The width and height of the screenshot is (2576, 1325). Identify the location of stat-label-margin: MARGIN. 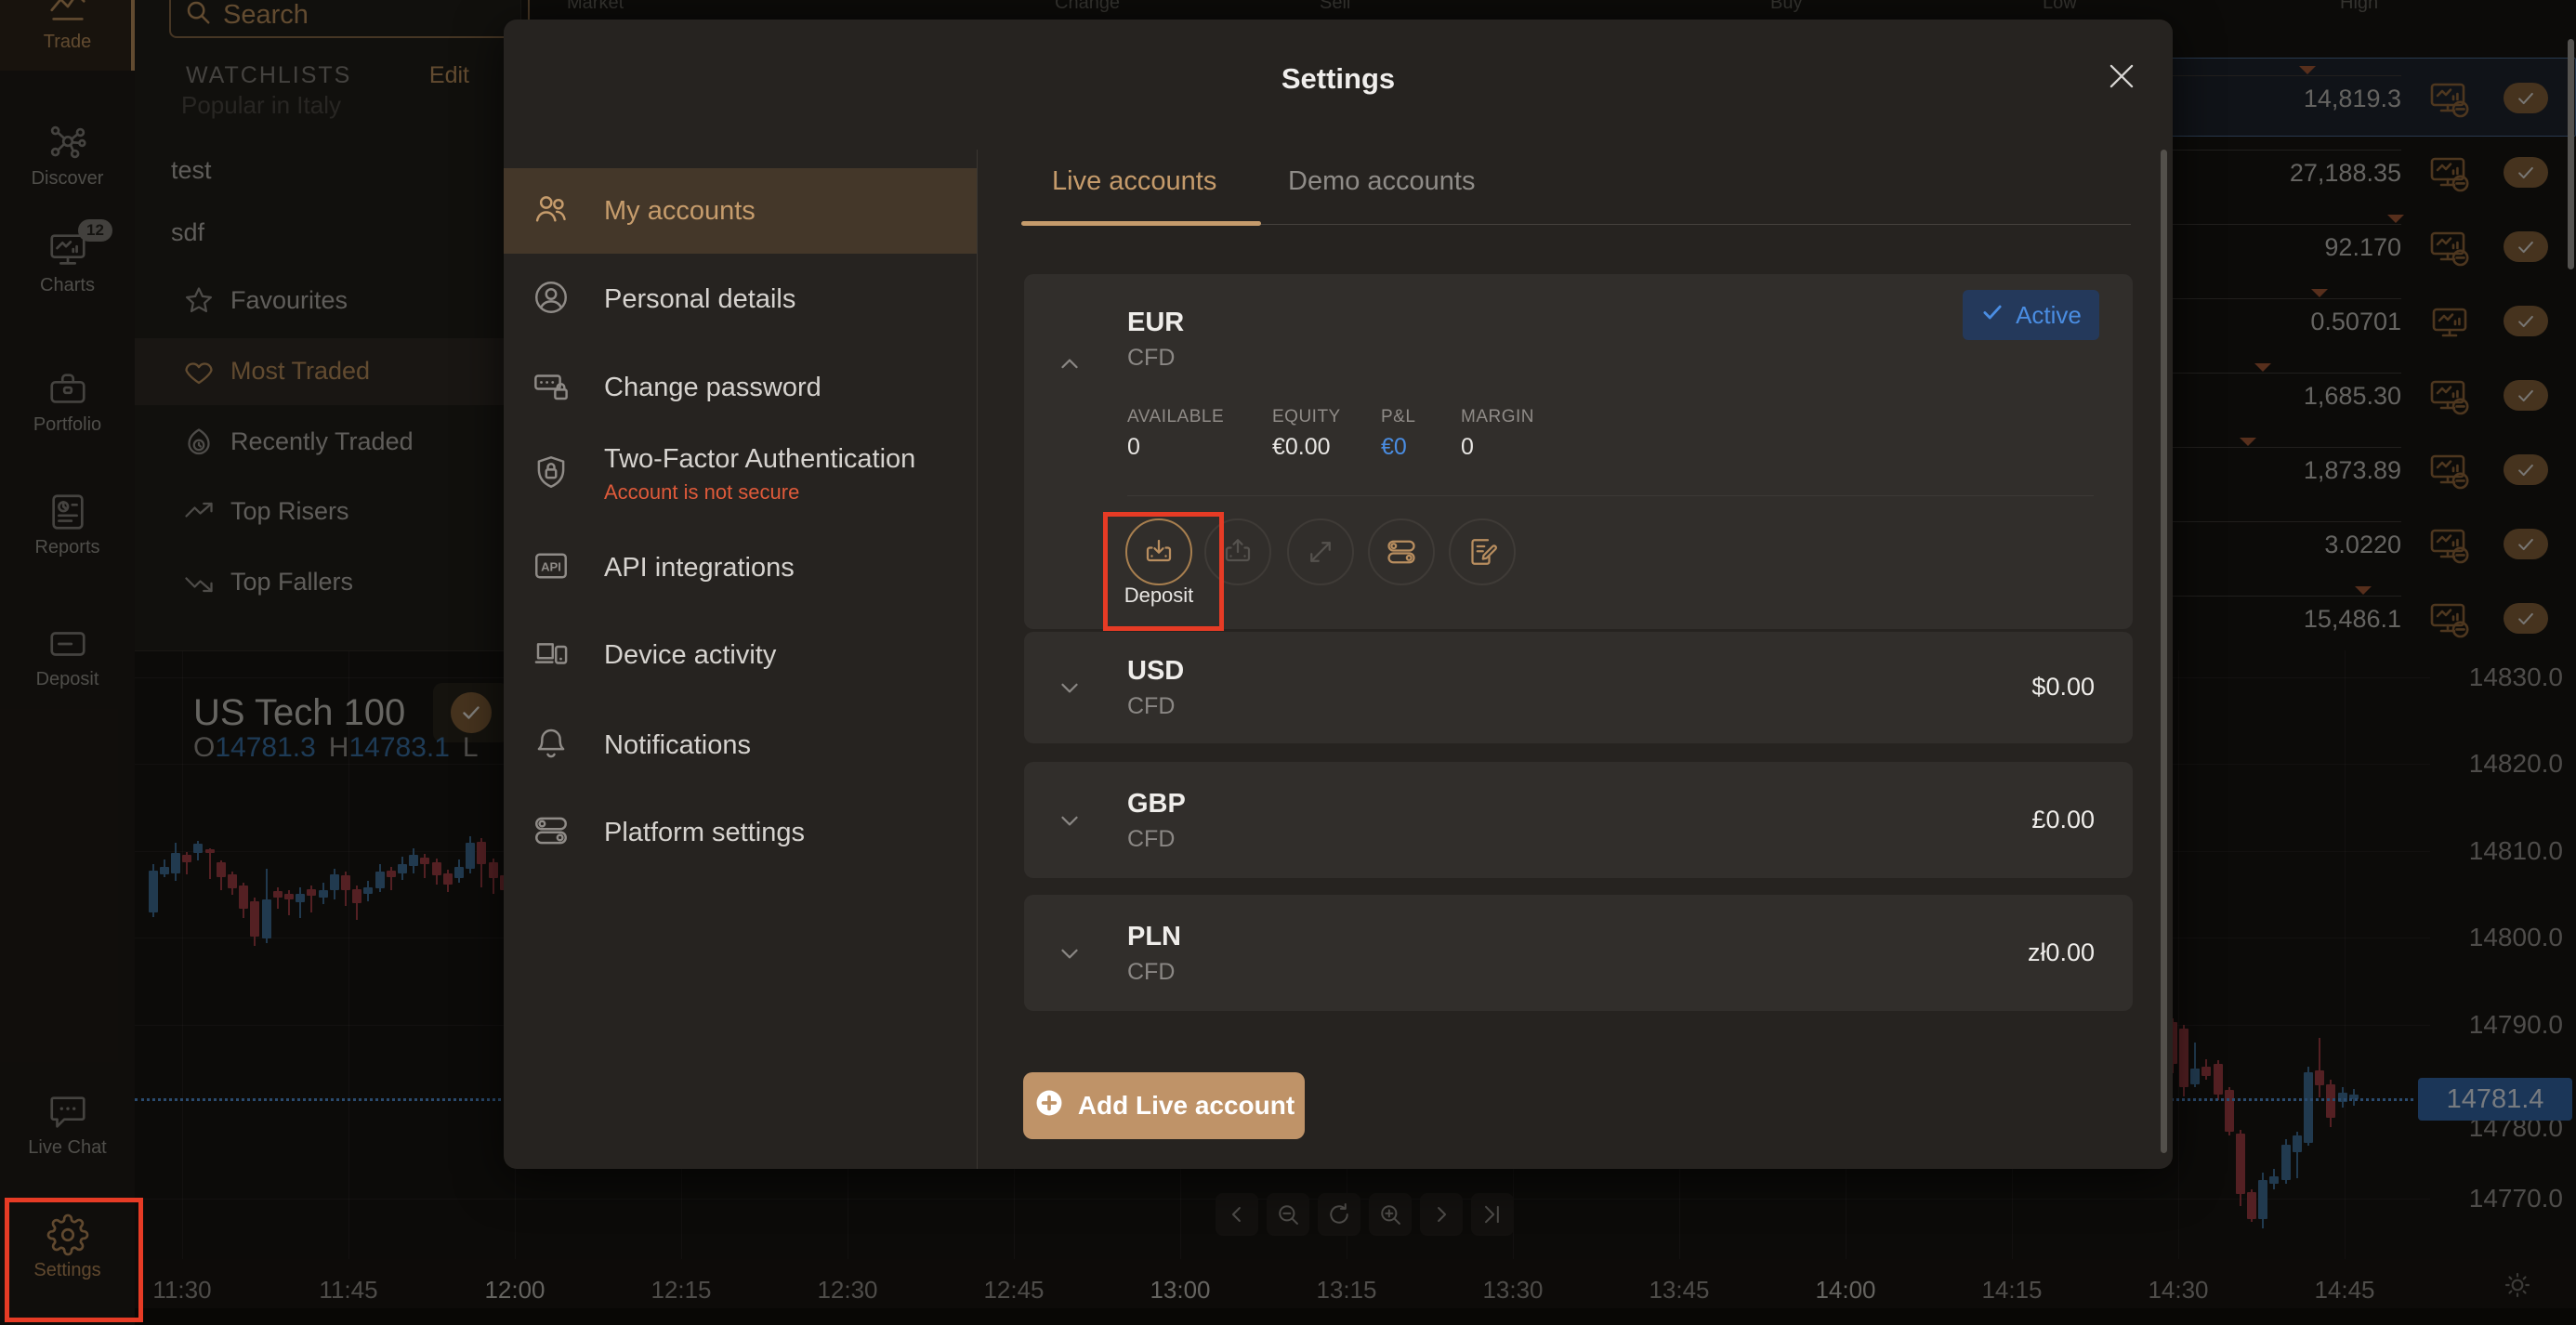
(1497, 417).